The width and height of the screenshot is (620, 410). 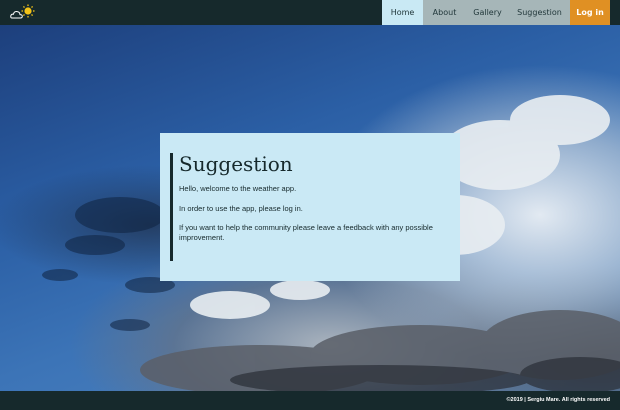 What do you see at coordinates (310, 400) in the screenshot?
I see `footer: ©2019 | Sergiu Mare. All rights reserved` at bounding box center [310, 400].